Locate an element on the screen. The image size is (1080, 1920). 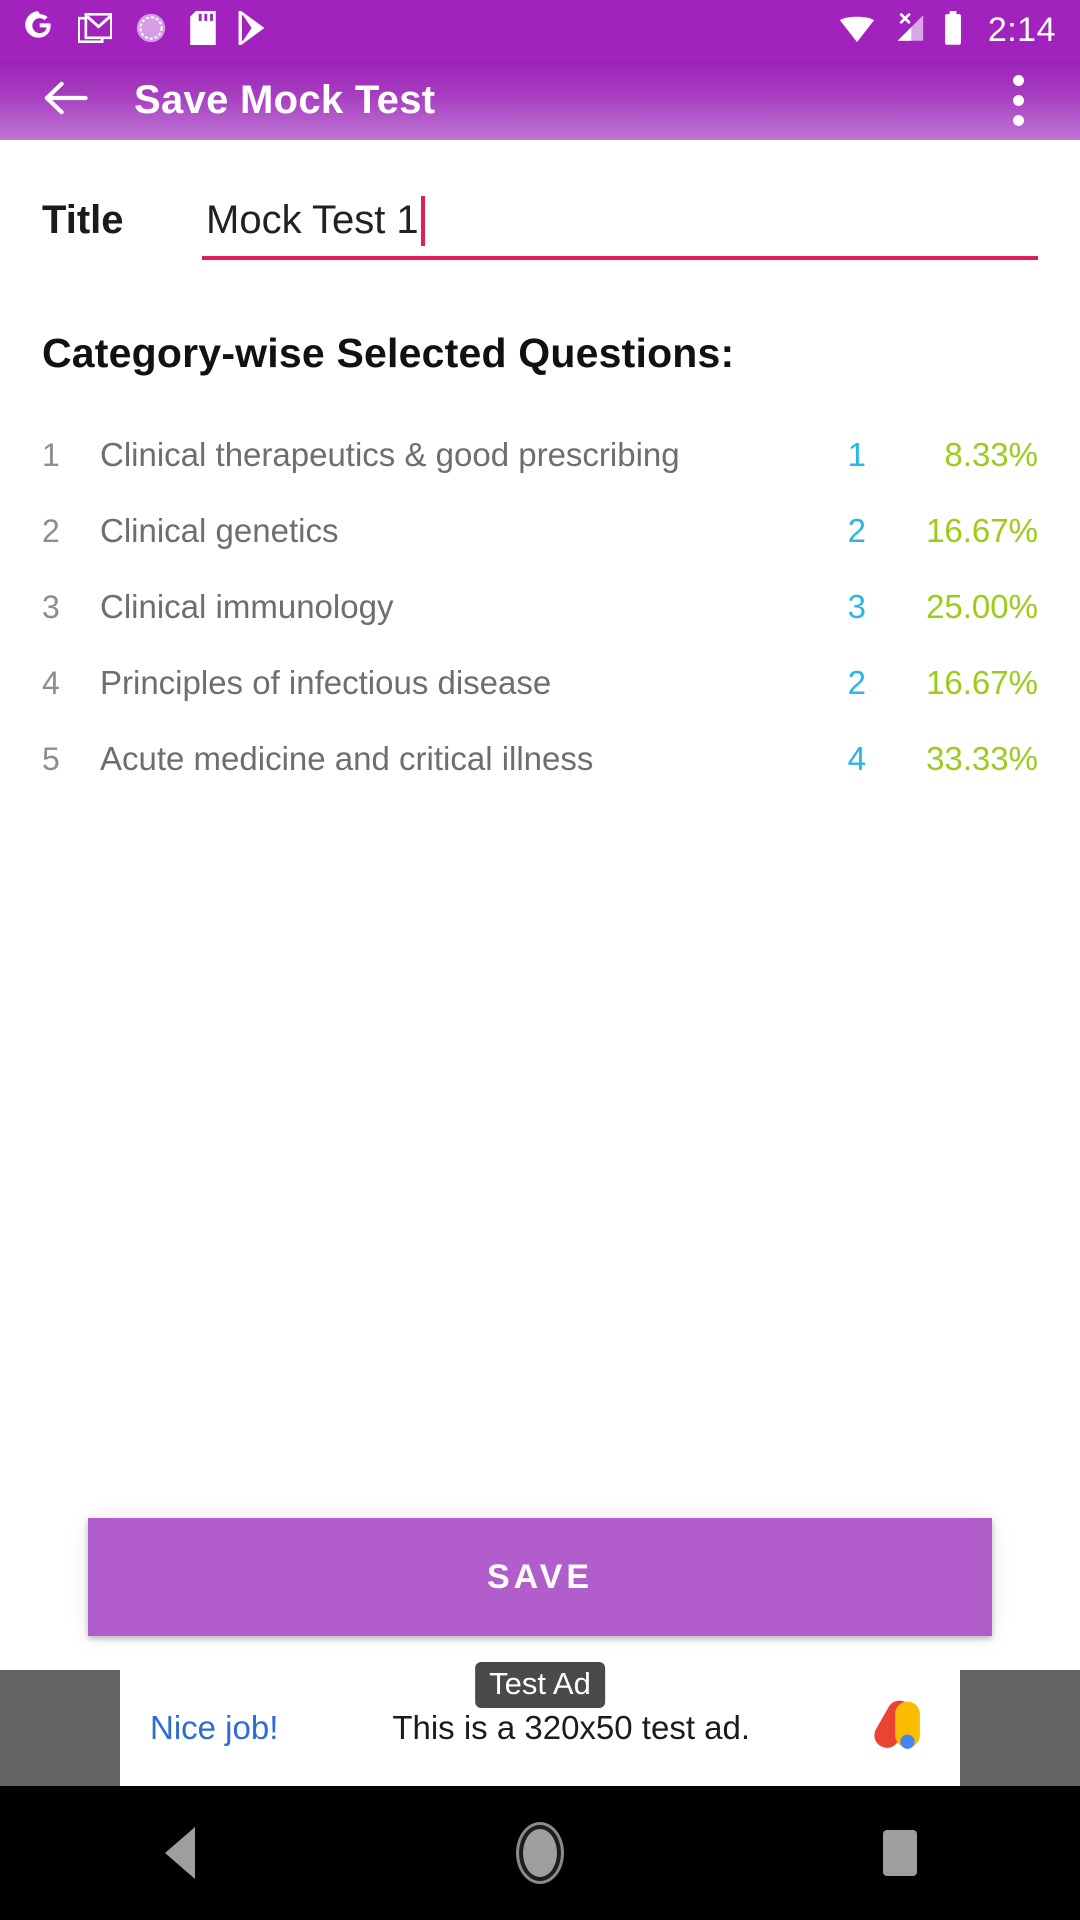
section-heading: Category-wise Selected Questions: is located at coordinates (388, 353).